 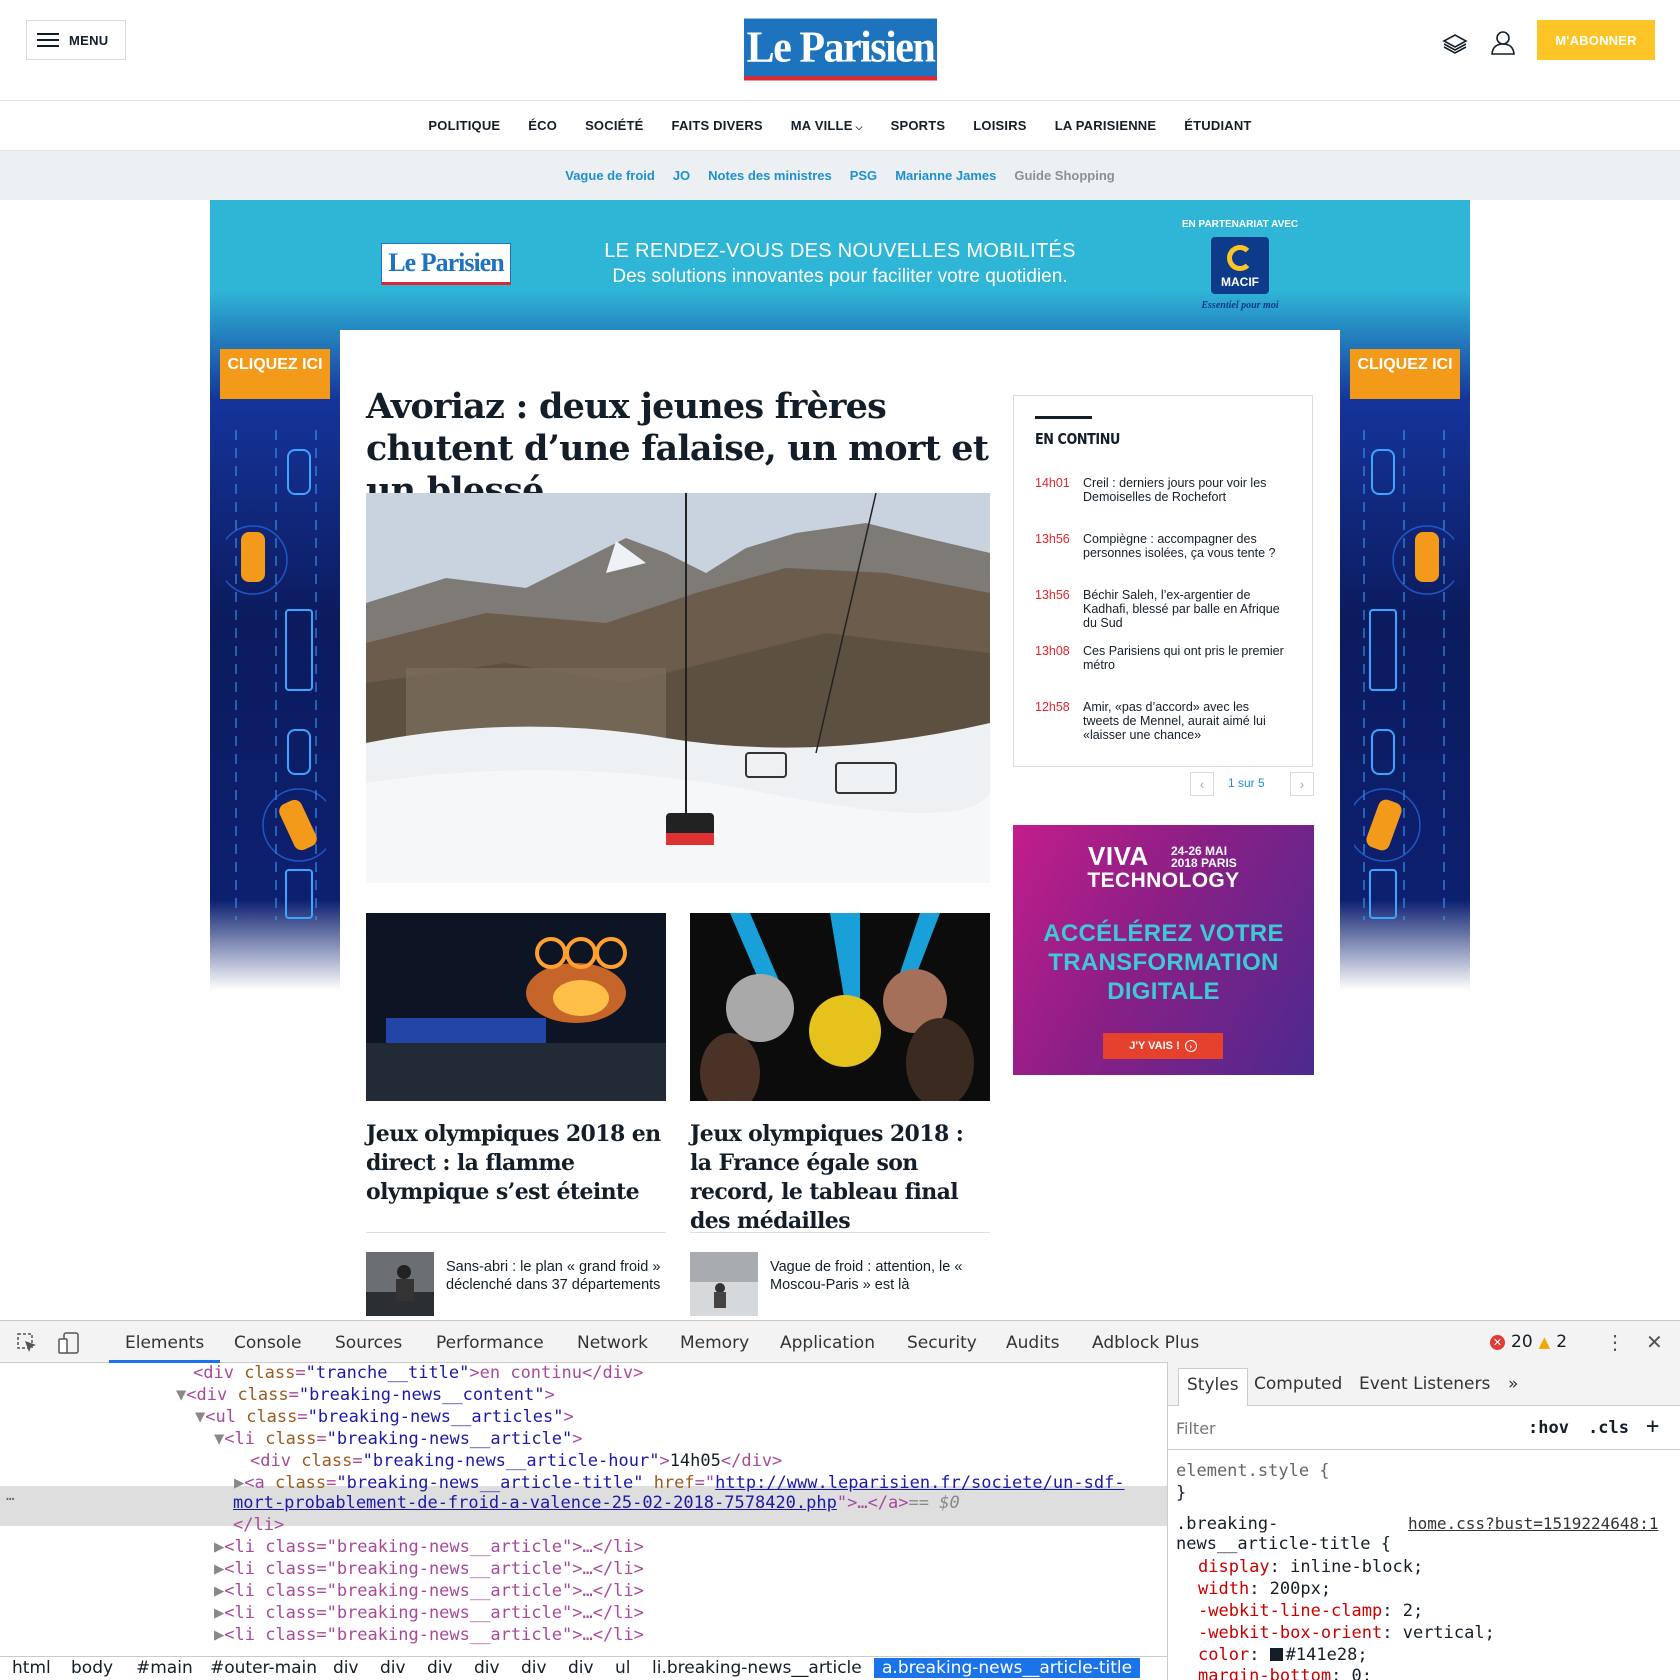 I want to click on nav-item-ma-ville: MA VILLE ⌵, so click(x=827, y=125).